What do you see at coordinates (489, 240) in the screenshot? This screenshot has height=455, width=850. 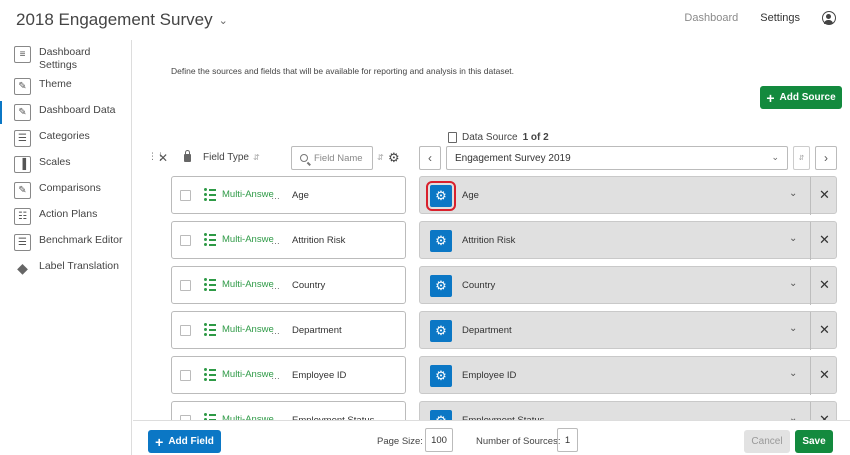 I see `mapped-field-name: Attrition Risk` at bounding box center [489, 240].